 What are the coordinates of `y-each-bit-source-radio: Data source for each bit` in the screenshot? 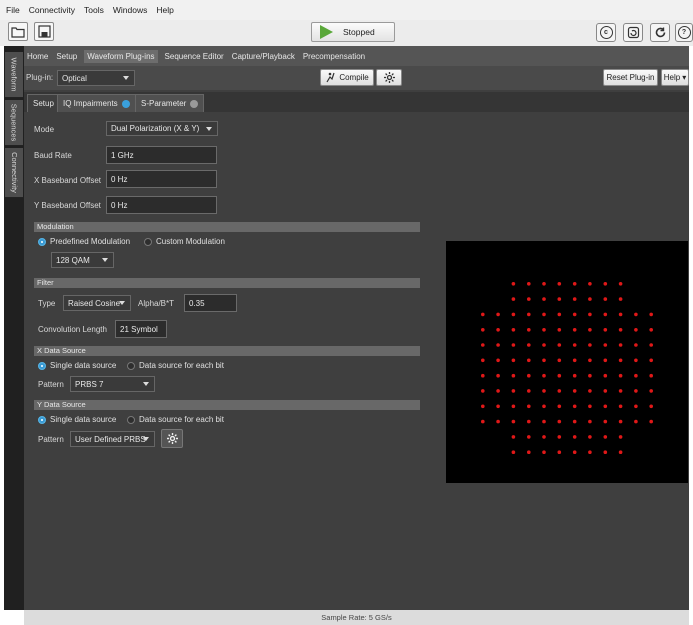 It's located at (175, 419).